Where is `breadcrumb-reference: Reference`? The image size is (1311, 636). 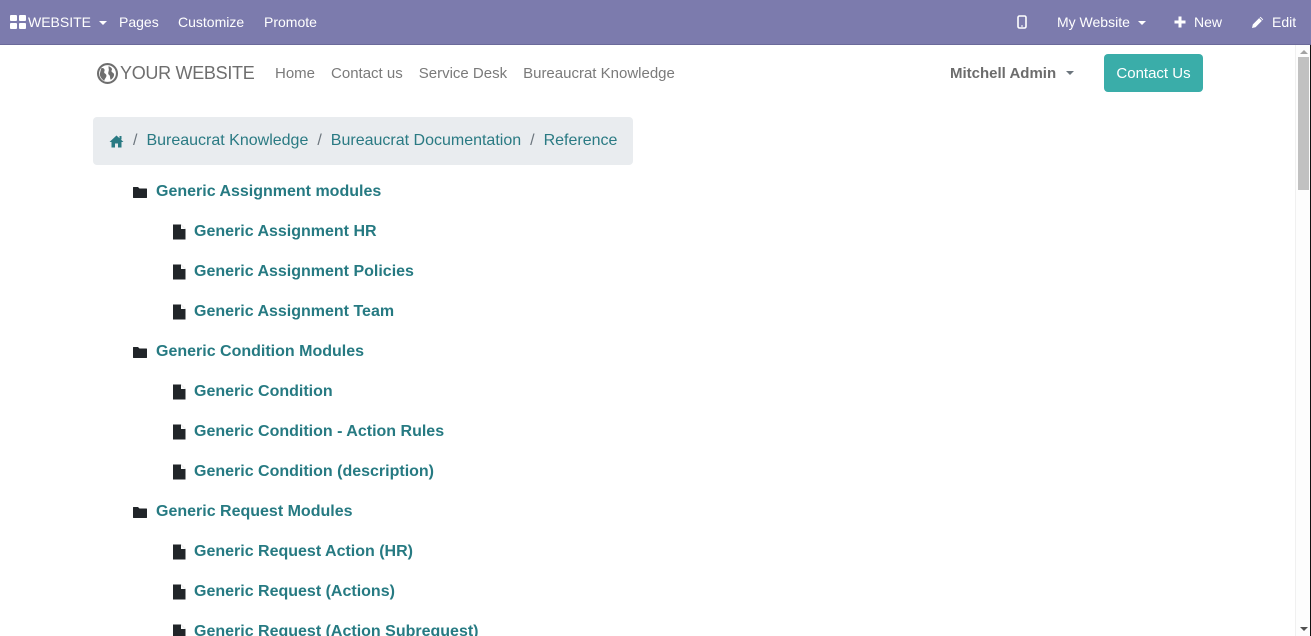
breadcrumb-reference: Reference is located at coordinates (581, 141).